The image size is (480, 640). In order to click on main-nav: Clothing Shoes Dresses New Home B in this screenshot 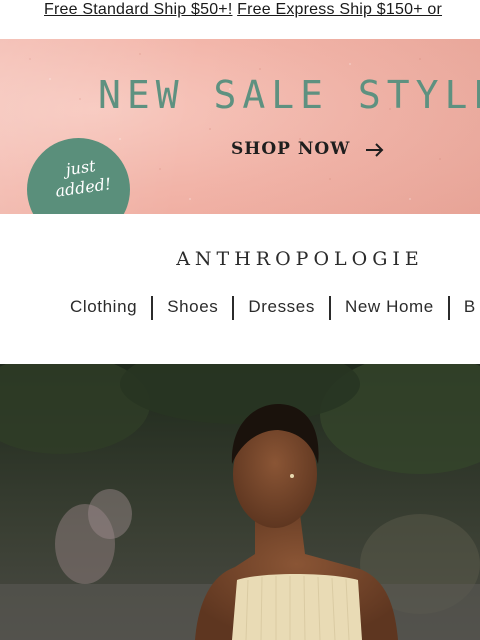, I will do `click(273, 308)`.